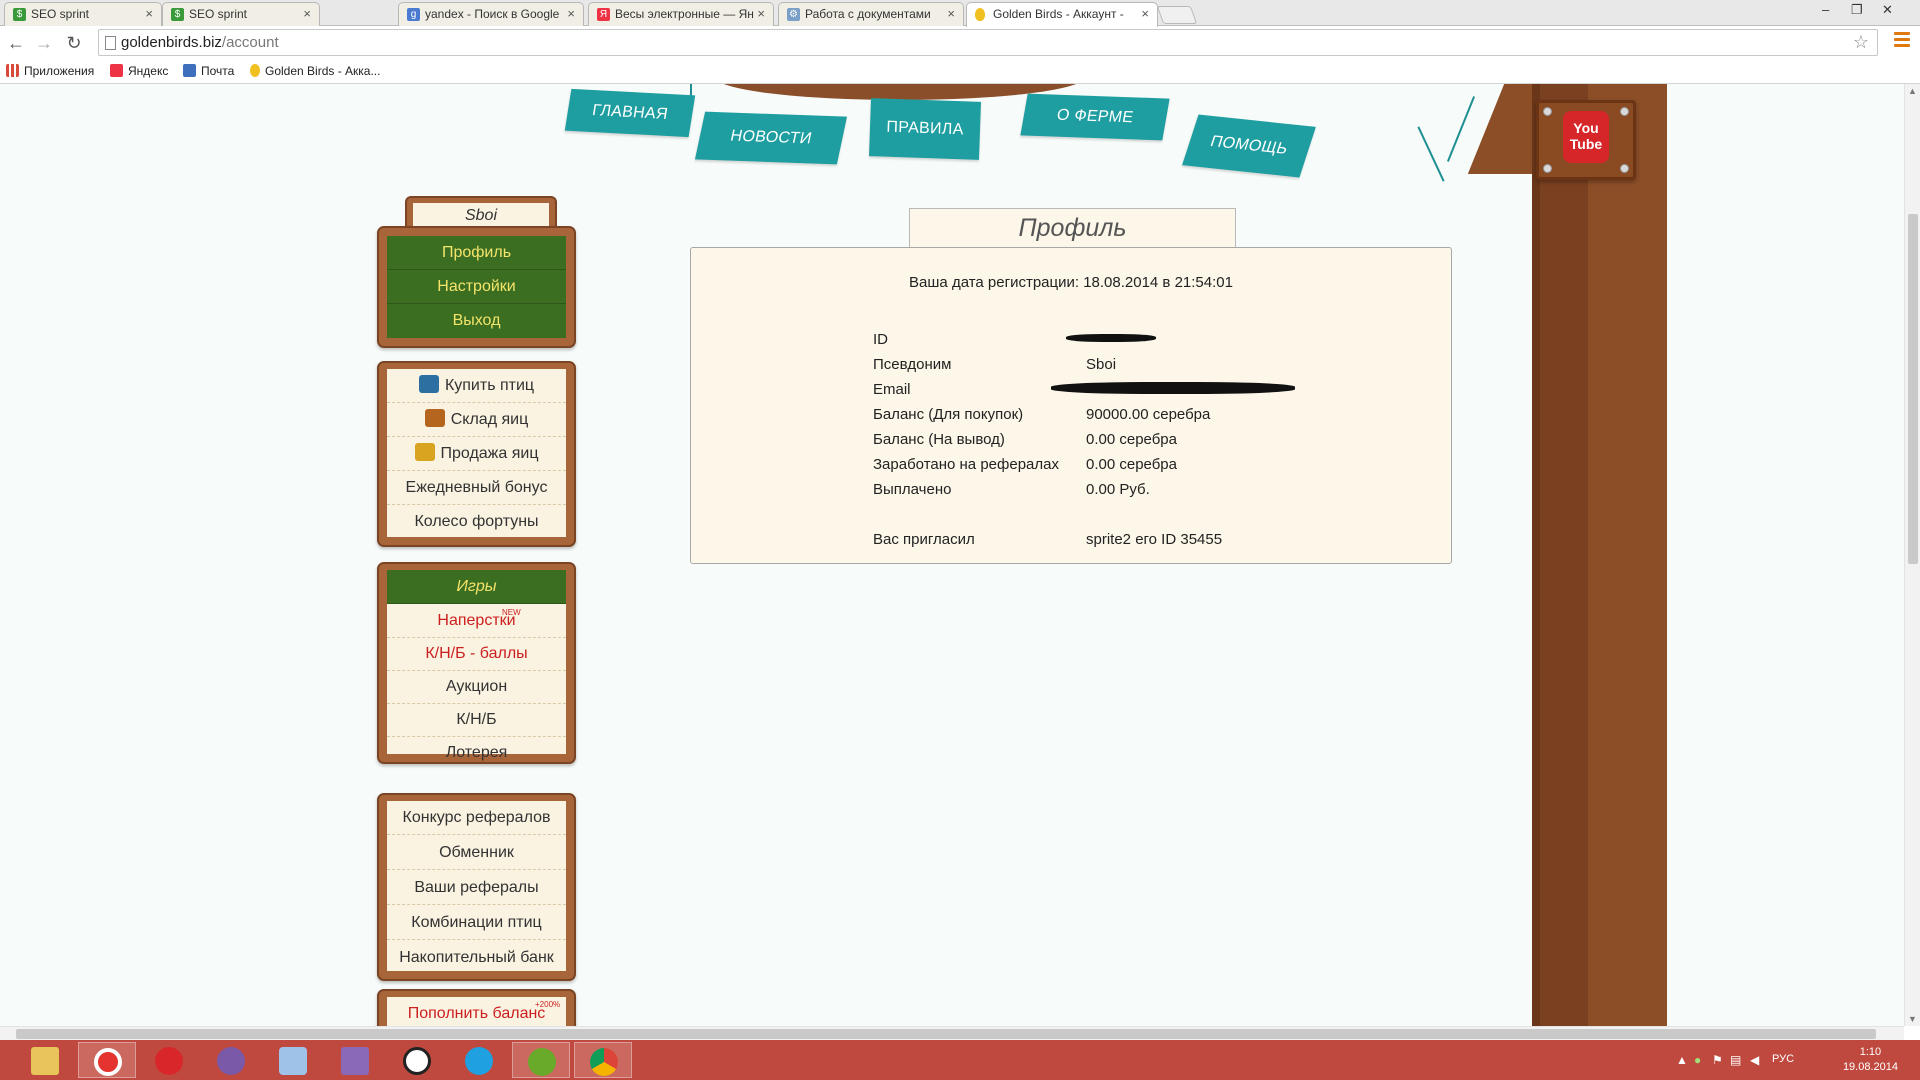  I want to click on username-label: Sboi, so click(481, 215).